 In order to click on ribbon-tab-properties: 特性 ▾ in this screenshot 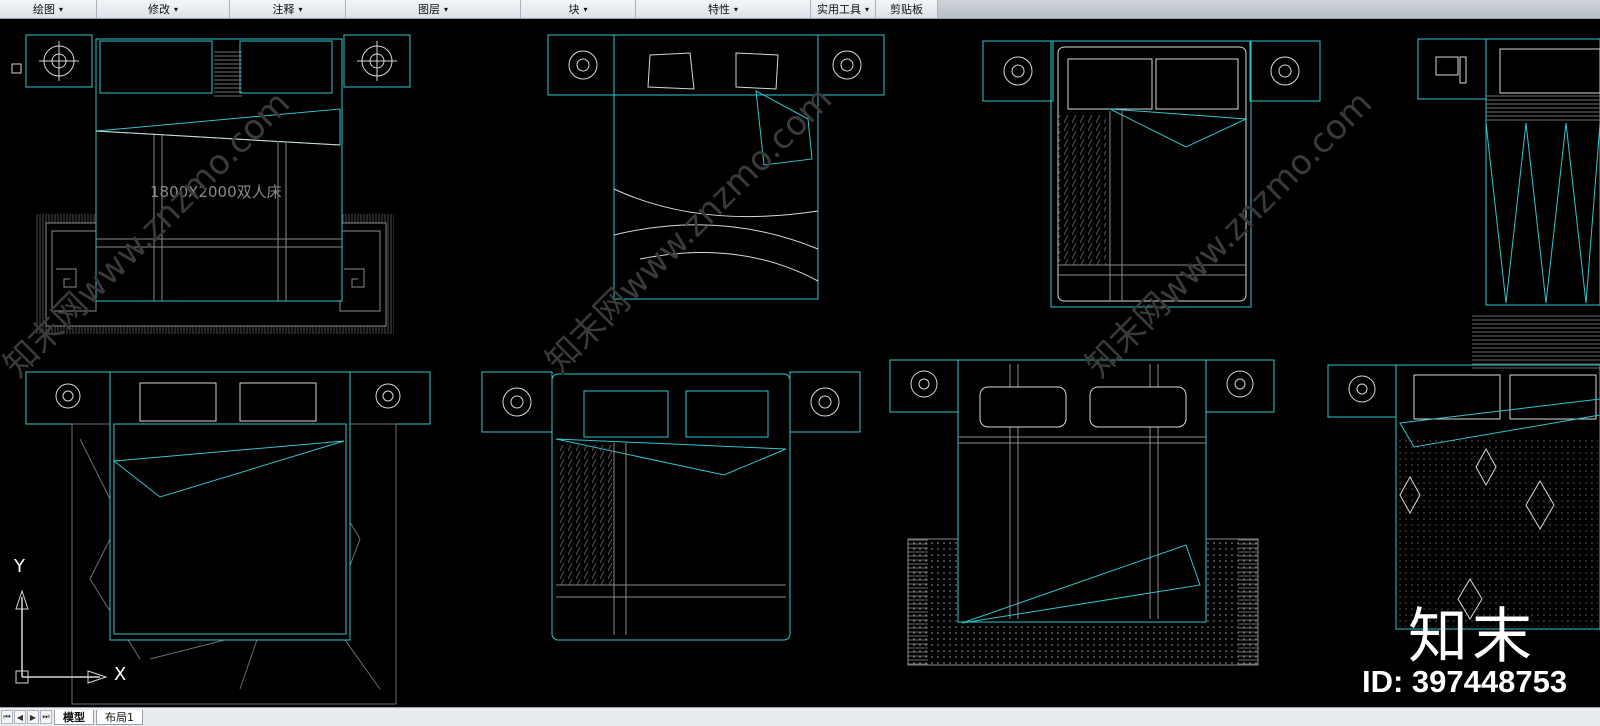, I will do `click(723, 9)`.